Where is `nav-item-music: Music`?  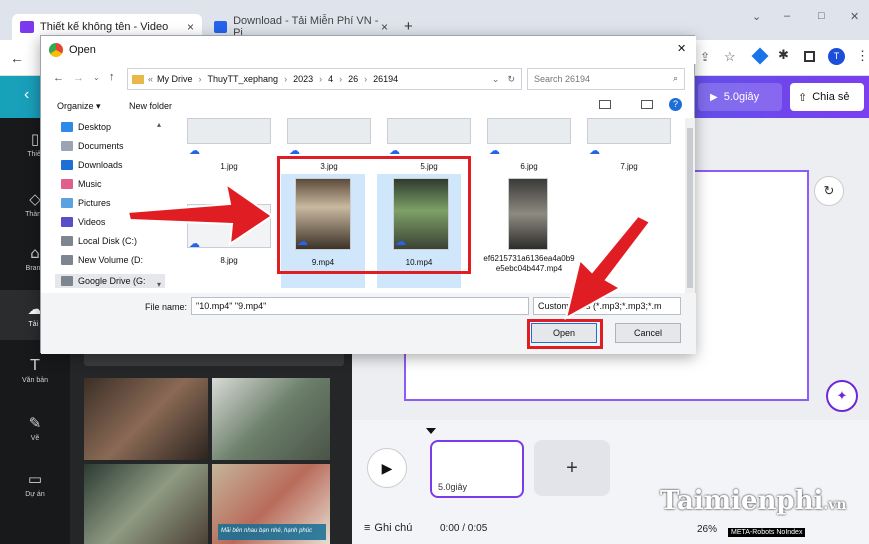 nav-item-music: Music is located at coordinates (81, 184).